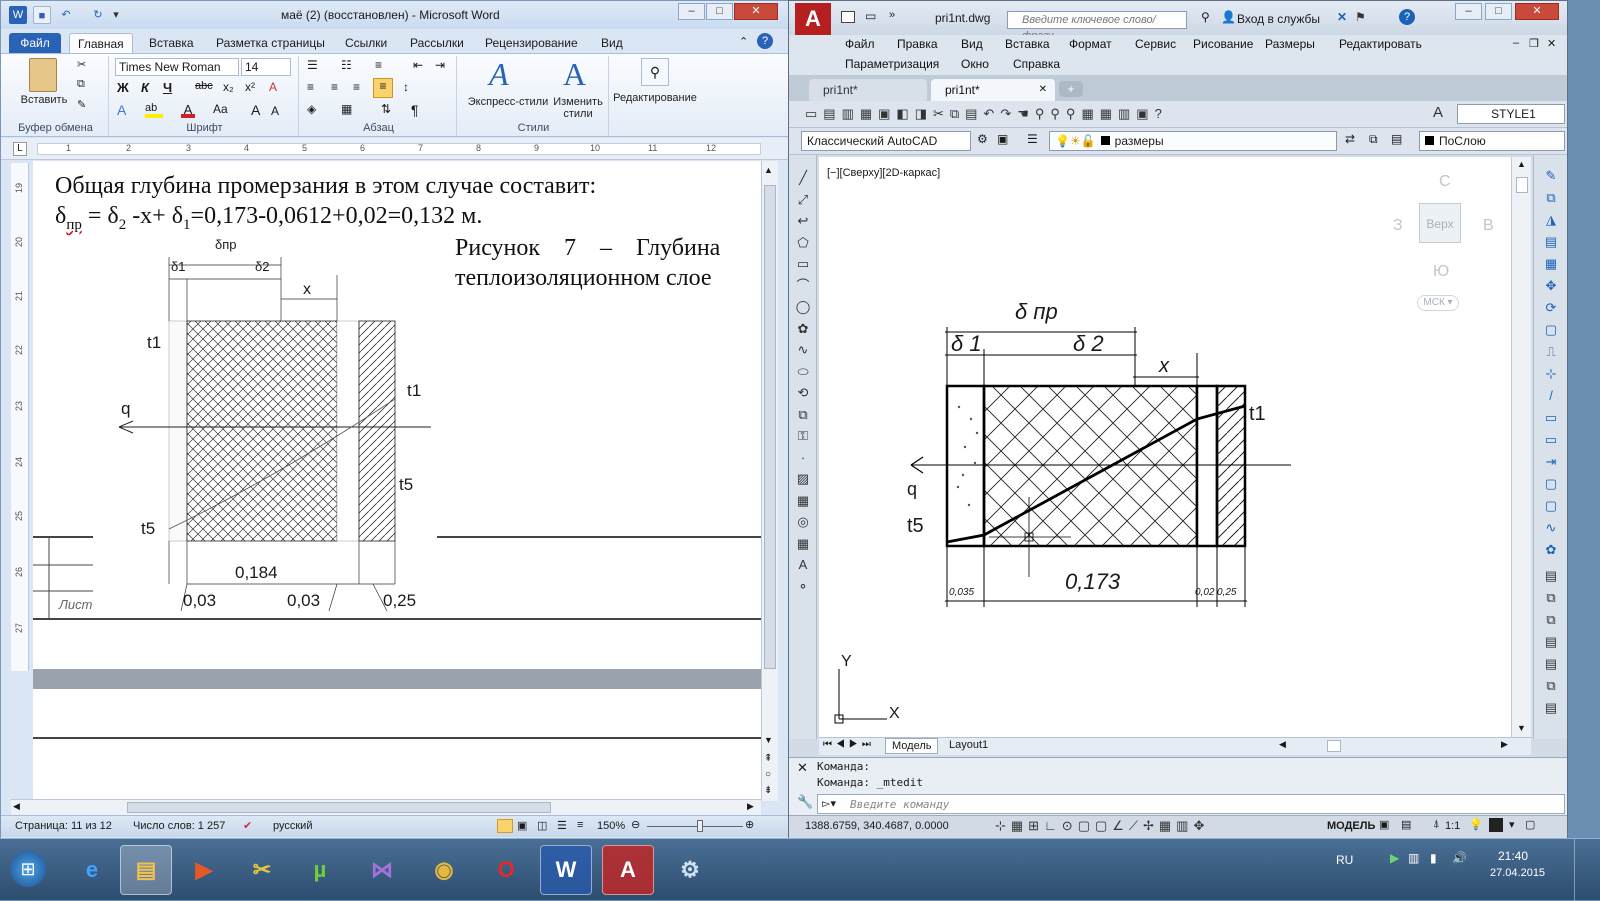 This screenshot has height=901, width=1600. What do you see at coordinates (508, 102) in the screenshot?
I see `express-styles-button: Экспресс-стили` at bounding box center [508, 102].